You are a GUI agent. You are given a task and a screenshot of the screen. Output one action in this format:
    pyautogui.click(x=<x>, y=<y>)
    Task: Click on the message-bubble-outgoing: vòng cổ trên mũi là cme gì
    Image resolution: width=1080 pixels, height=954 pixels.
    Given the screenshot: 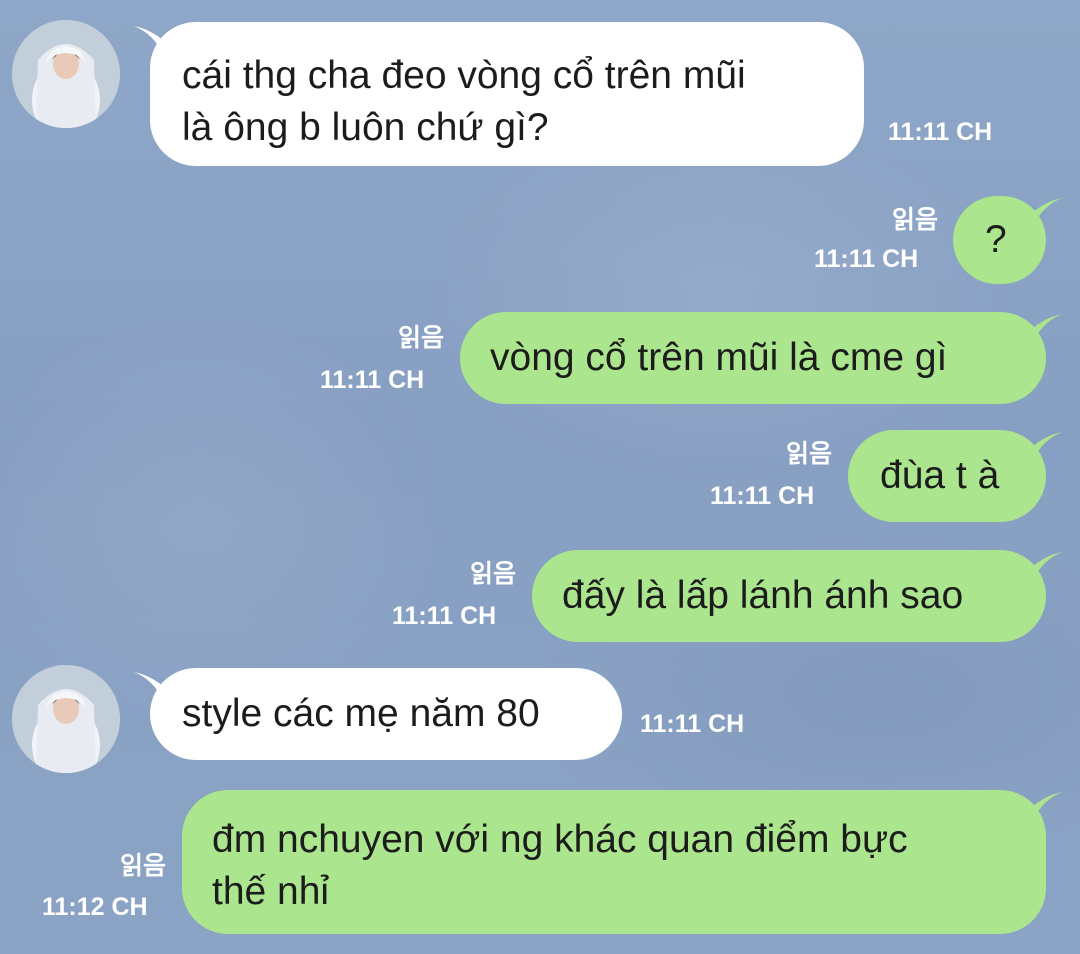 What is the action you would take?
    pyautogui.click(x=753, y=358)
    